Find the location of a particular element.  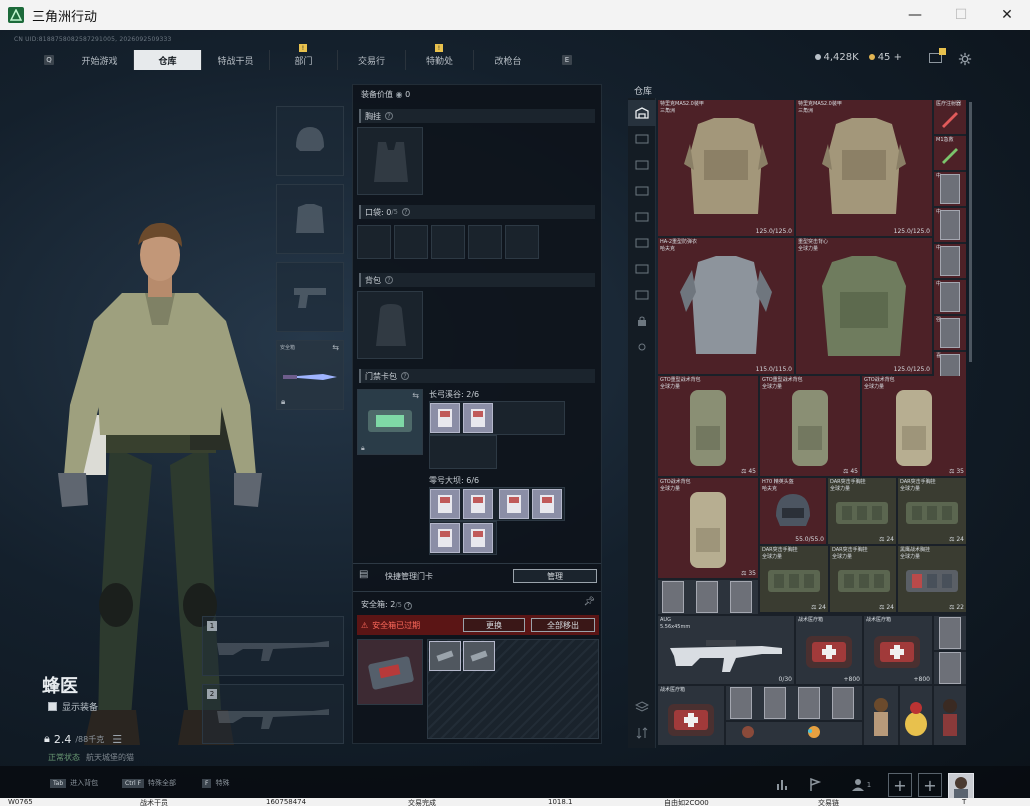

sort-icon is located at coordinates (642, 733).